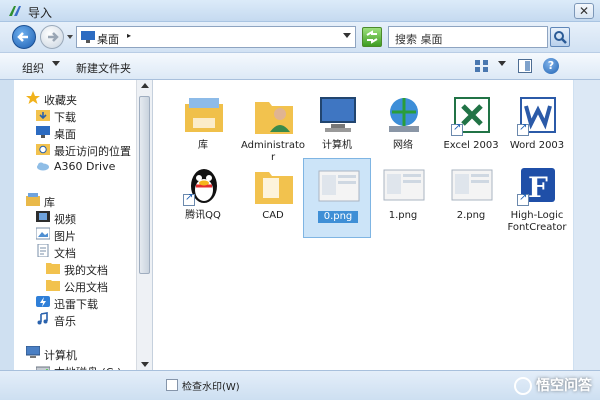  I want to click on video-library-icon, so click(43, 216).